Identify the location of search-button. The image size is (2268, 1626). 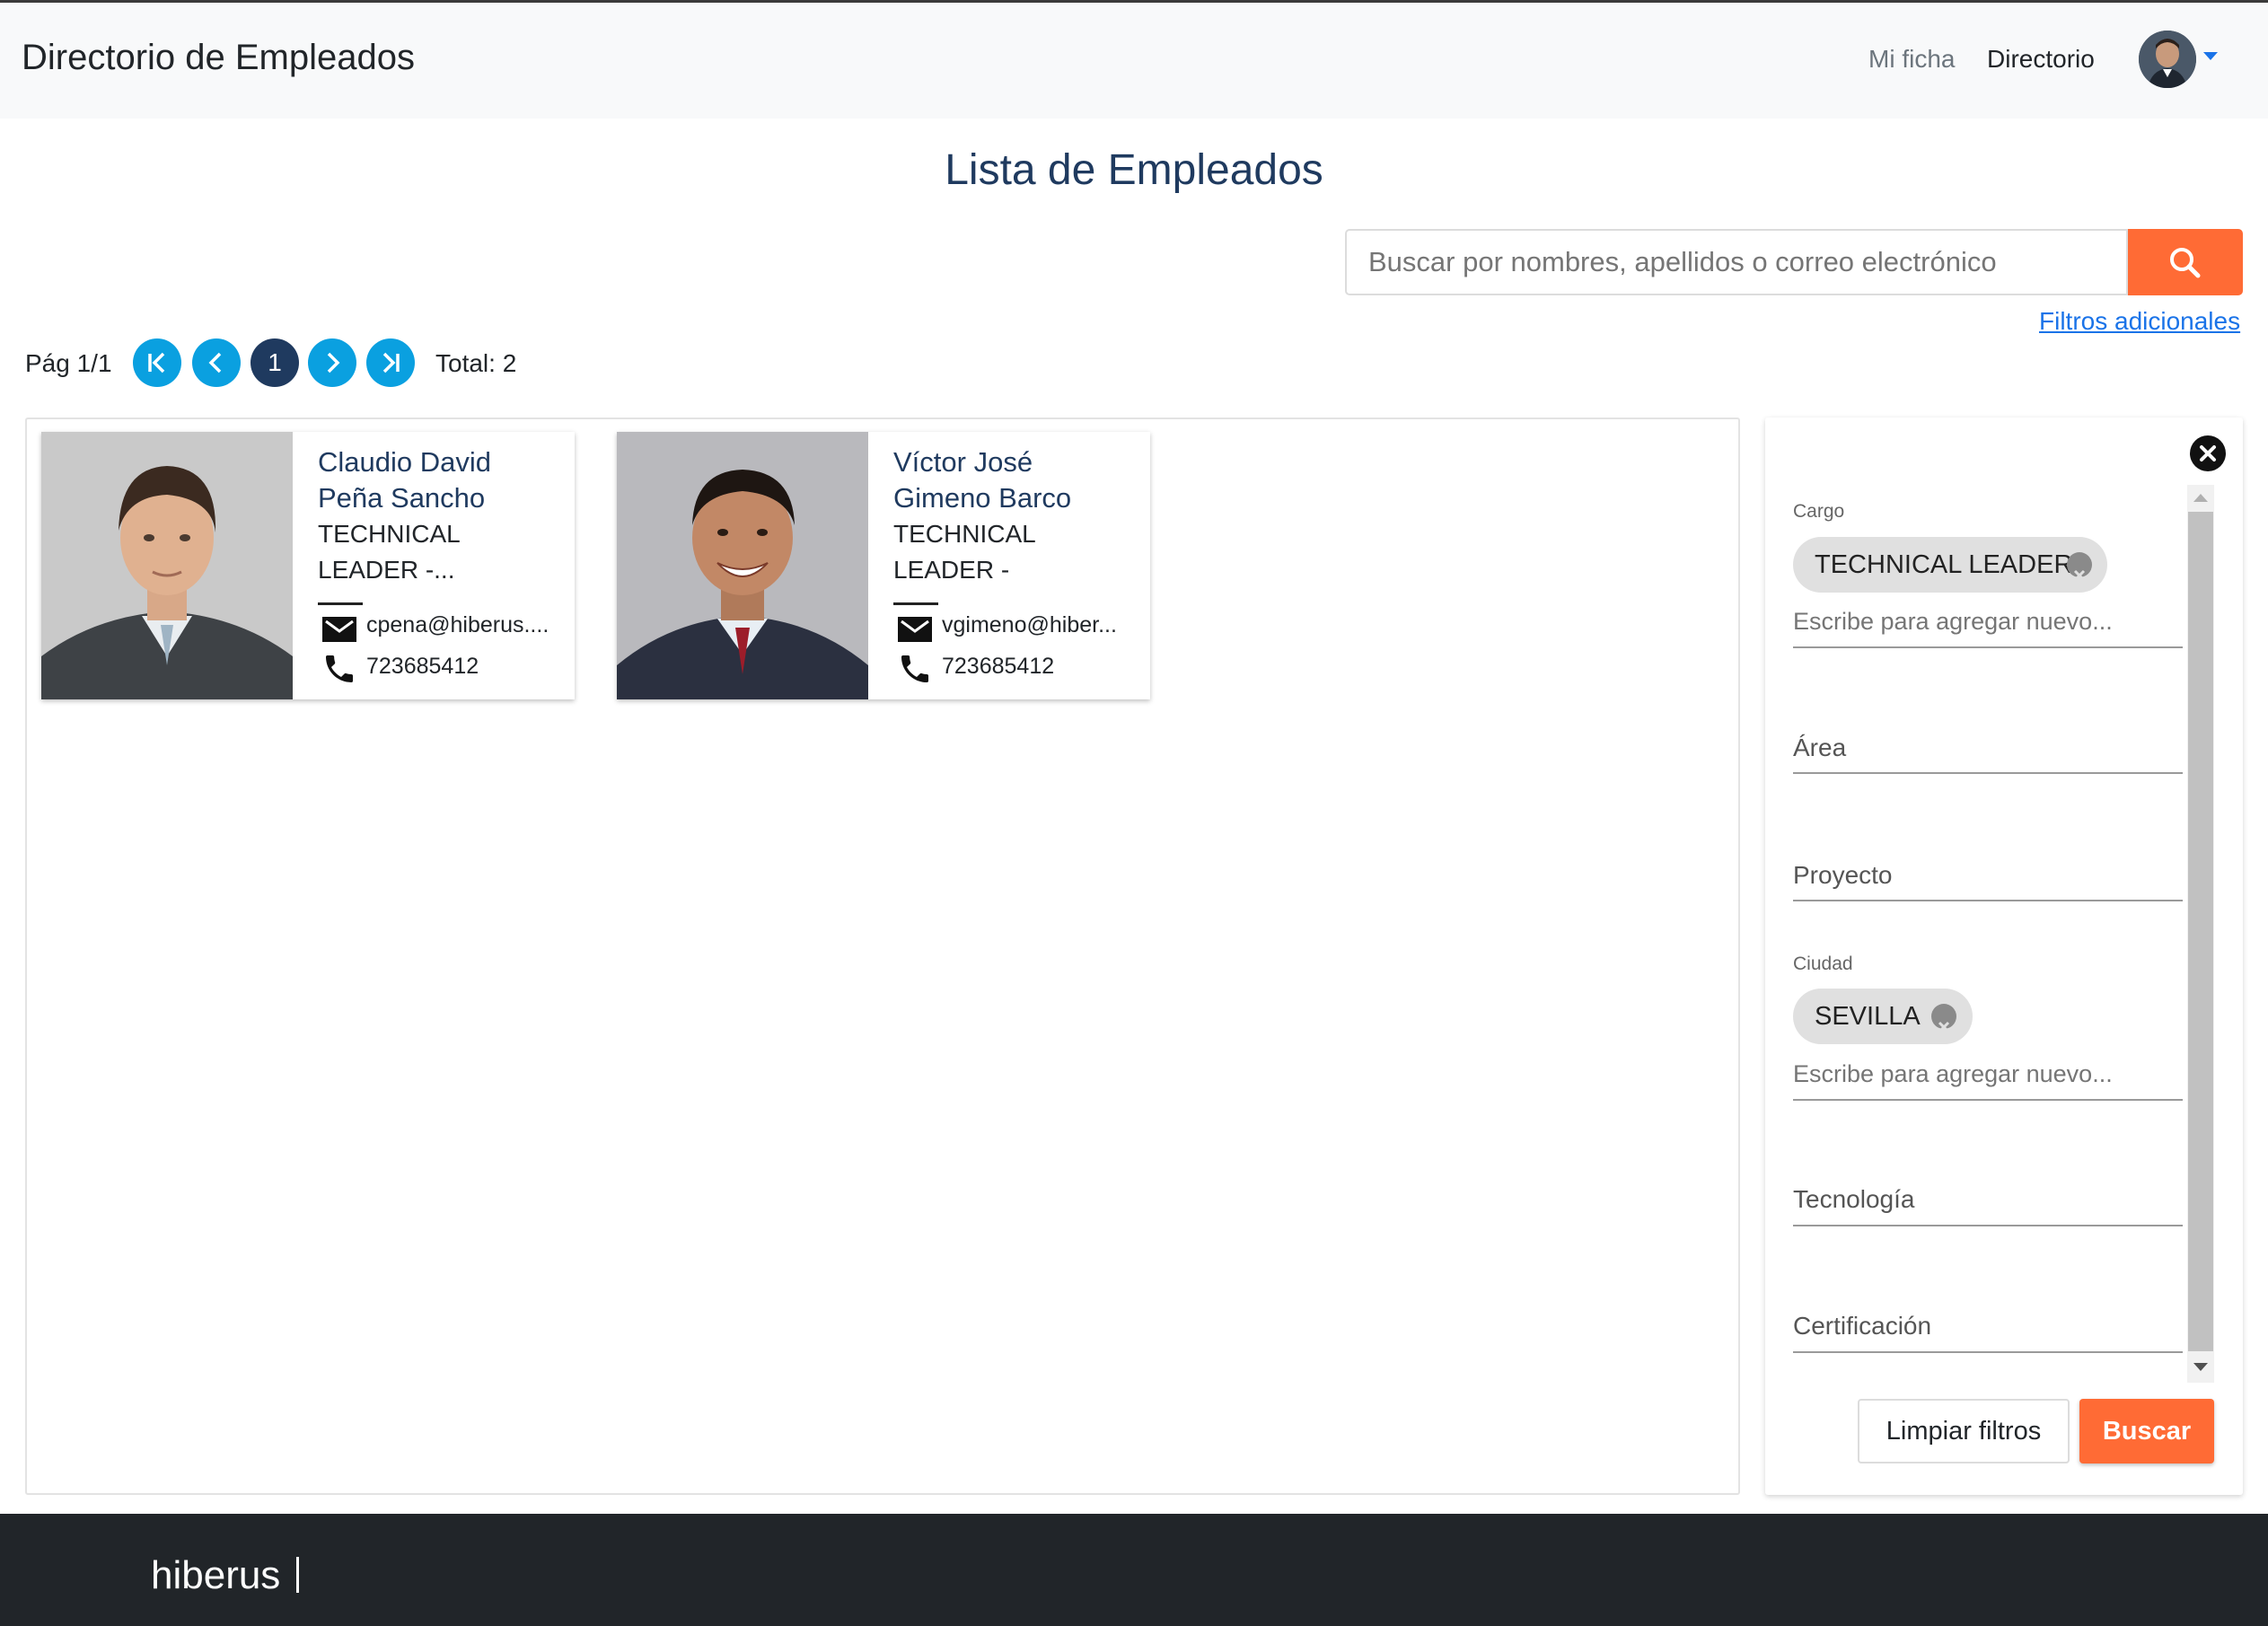
(2185, 262).